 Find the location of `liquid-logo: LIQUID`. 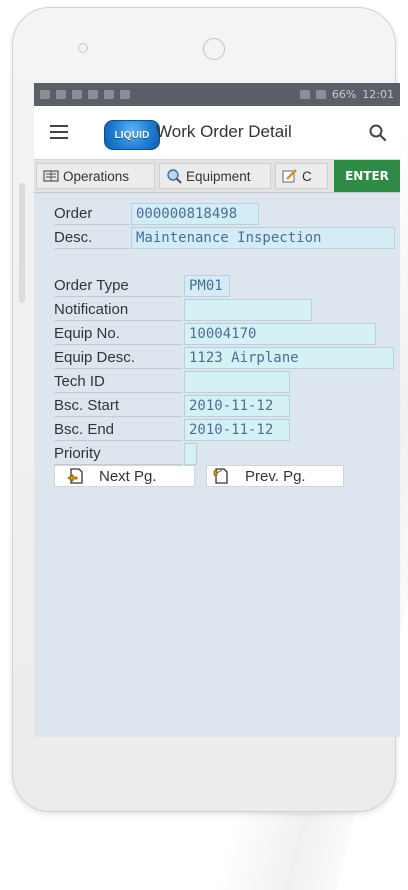

liquid-logo: LIQUID is located at coordinates (132, 135).